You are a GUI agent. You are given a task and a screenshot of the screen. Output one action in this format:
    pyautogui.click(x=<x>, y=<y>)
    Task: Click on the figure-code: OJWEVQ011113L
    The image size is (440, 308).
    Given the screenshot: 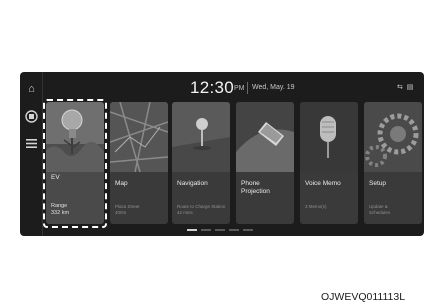 What is the action you would take?
    pyautogui.click(x=363, y=297)
    